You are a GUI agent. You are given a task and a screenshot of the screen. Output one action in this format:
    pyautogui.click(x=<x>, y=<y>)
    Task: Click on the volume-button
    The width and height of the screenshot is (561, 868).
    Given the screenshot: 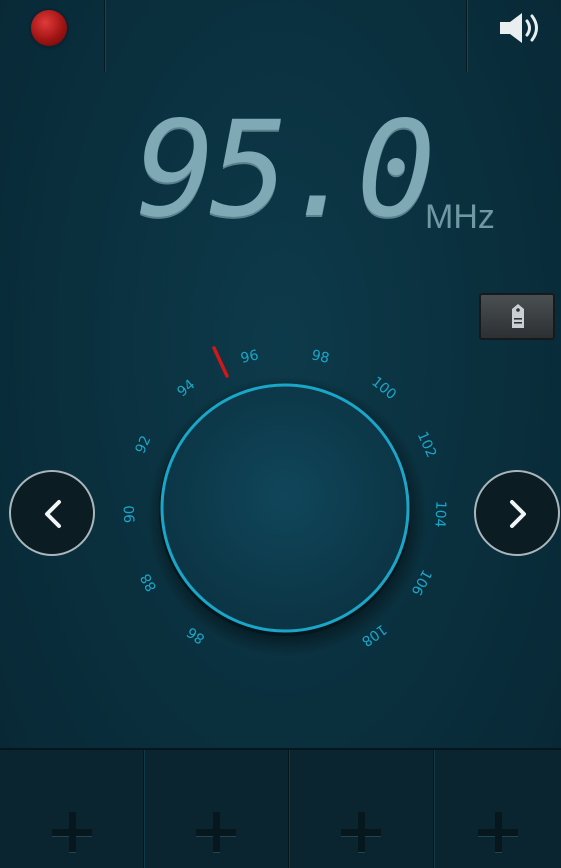 What is the action you would take?
    pyautogui.click(x=522, y=28)
    